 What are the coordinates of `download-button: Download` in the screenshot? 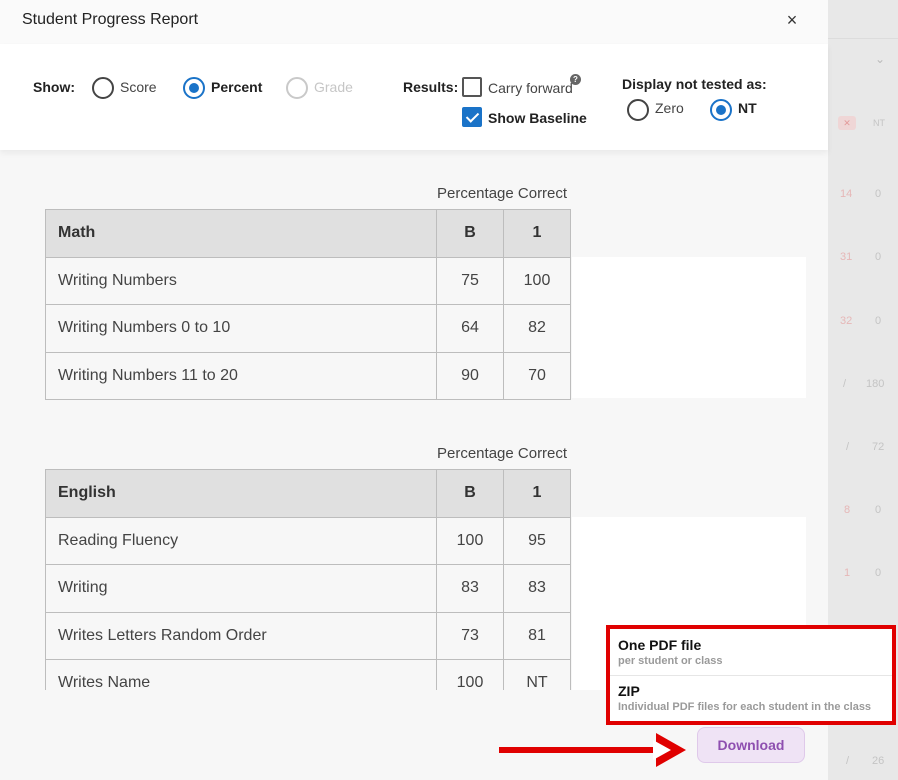 It's located at (751, 745).